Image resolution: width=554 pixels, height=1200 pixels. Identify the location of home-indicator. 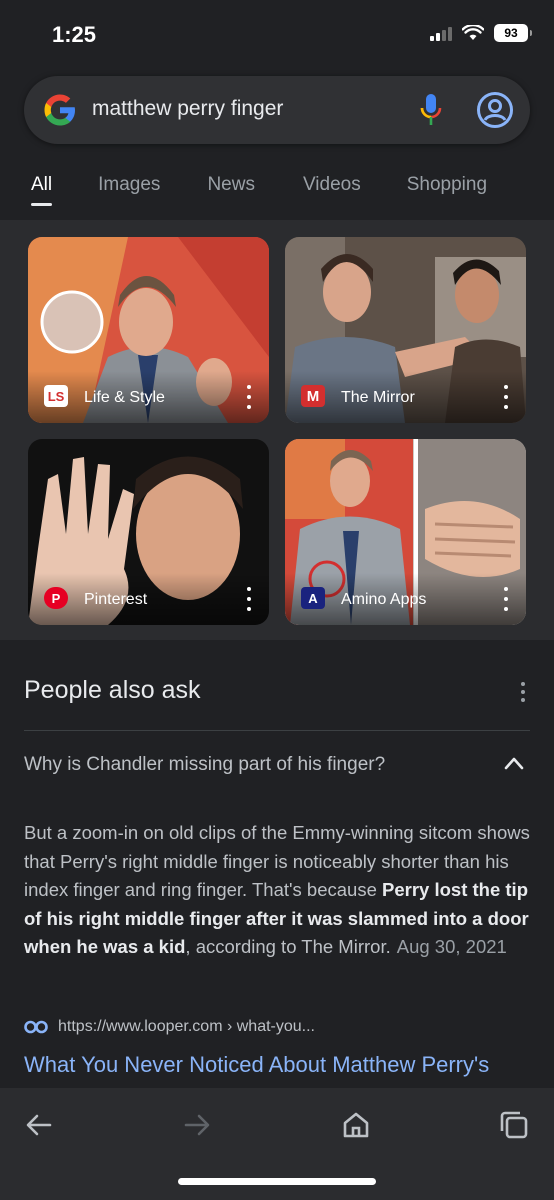
(277, 1181).